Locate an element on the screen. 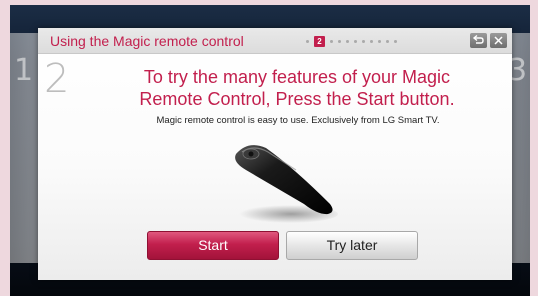 The height and width of the screenshot is (296, 538). dialog-header: Using the Magic remote control 2 is located at coordinates (275, 41).